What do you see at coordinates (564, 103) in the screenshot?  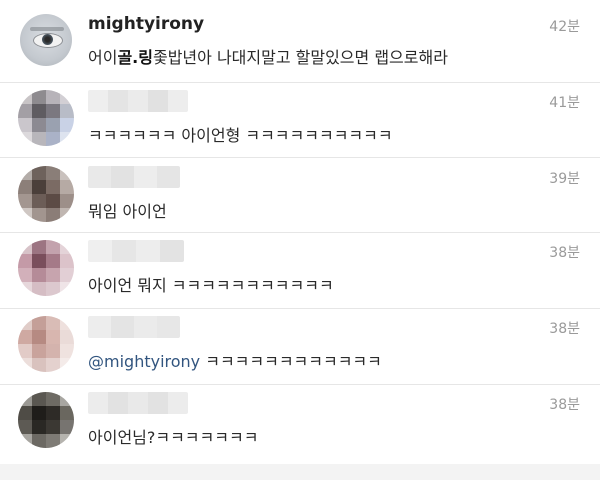 I see `comment-time: 41분` at bounding box center [564, 103].